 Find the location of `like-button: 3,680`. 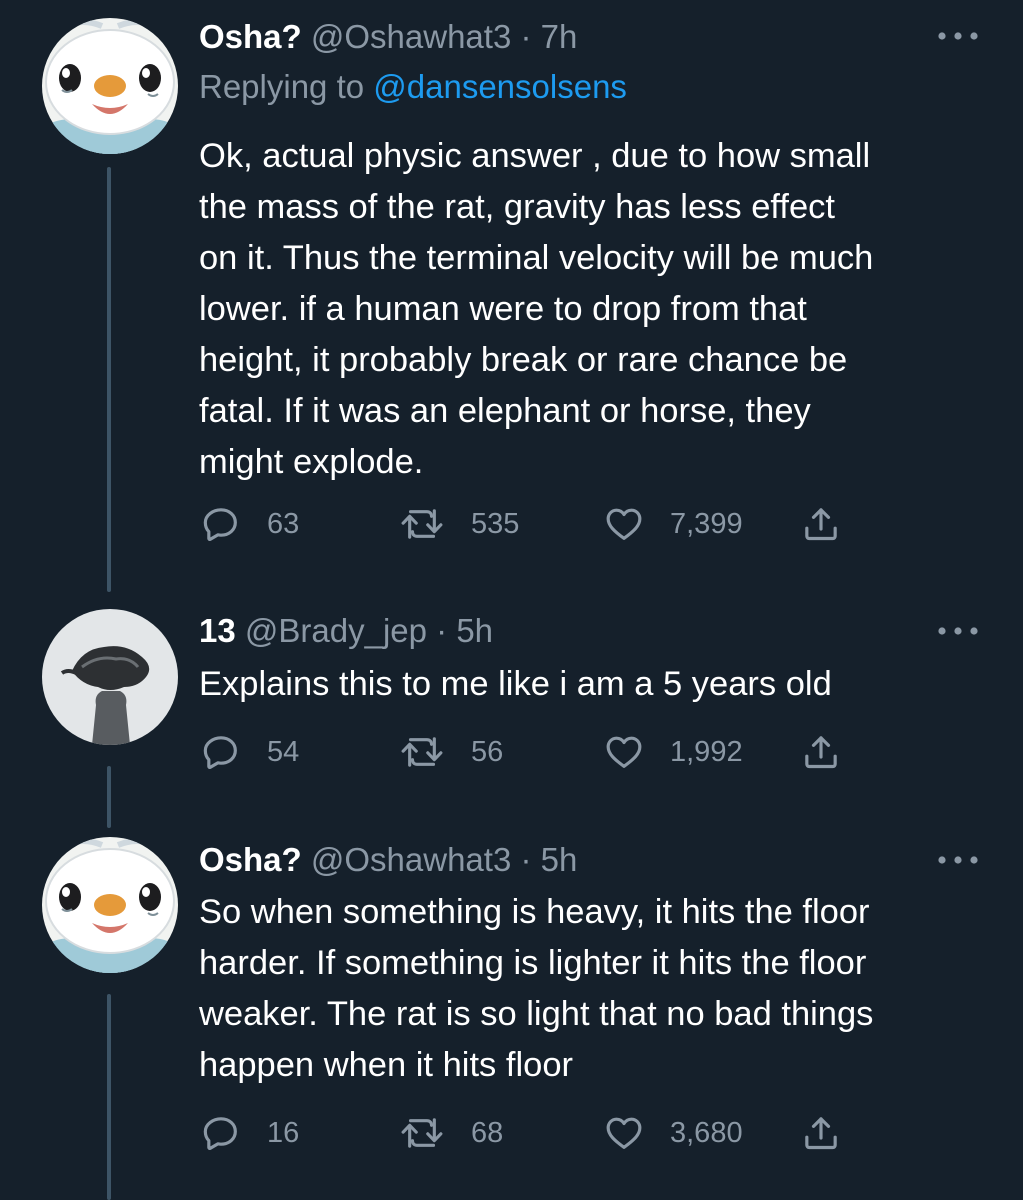

like-button: 3,680 is located at coordinates (673, 1133).